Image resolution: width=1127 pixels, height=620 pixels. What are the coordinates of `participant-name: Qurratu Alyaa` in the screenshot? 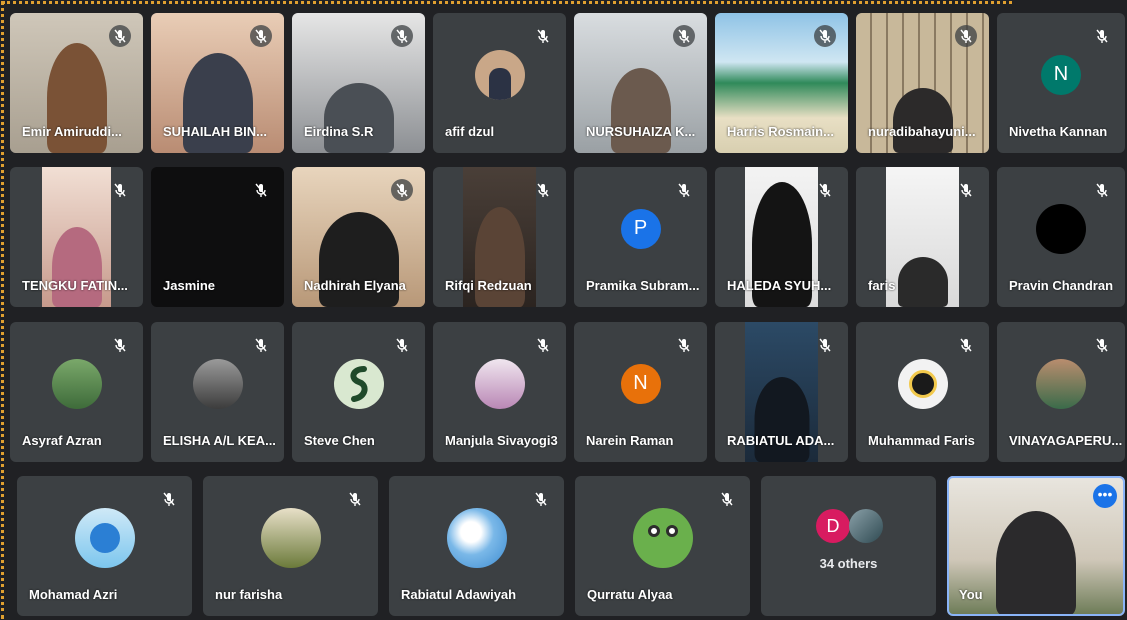 It's located at (630, 594).